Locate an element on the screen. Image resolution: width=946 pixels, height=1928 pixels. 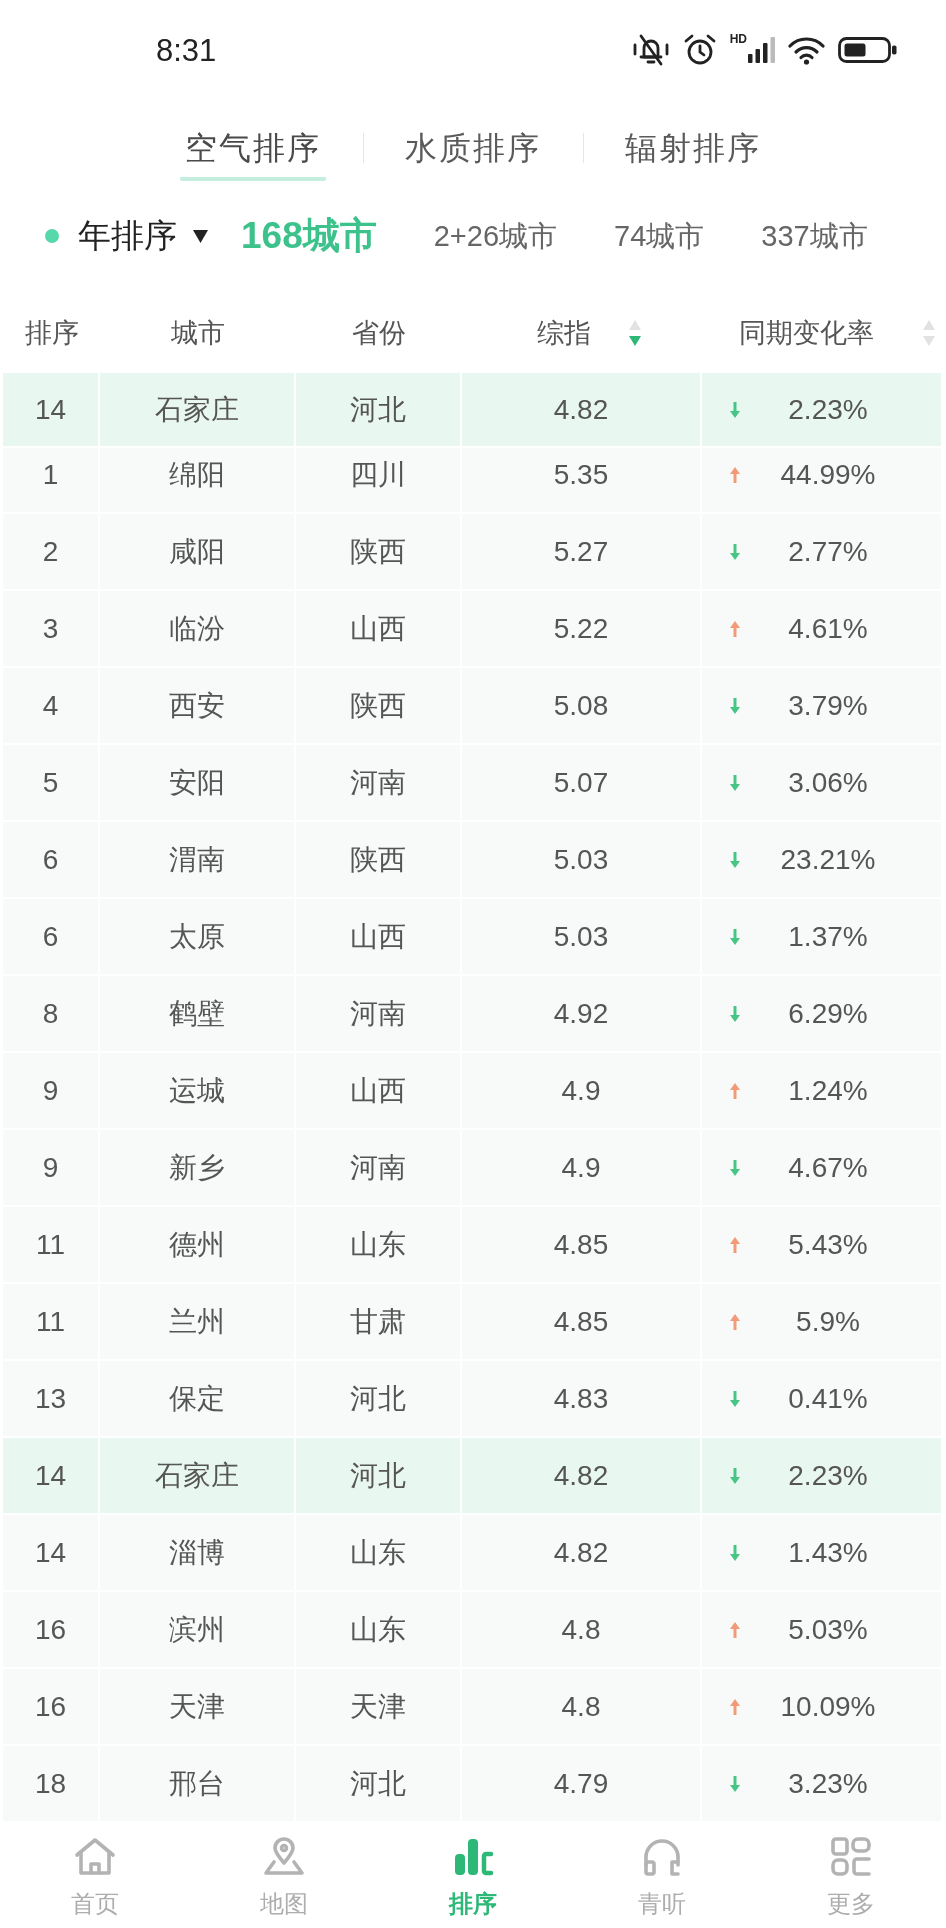
table-cell: 滨州 is located at coordinates (198, 1629).